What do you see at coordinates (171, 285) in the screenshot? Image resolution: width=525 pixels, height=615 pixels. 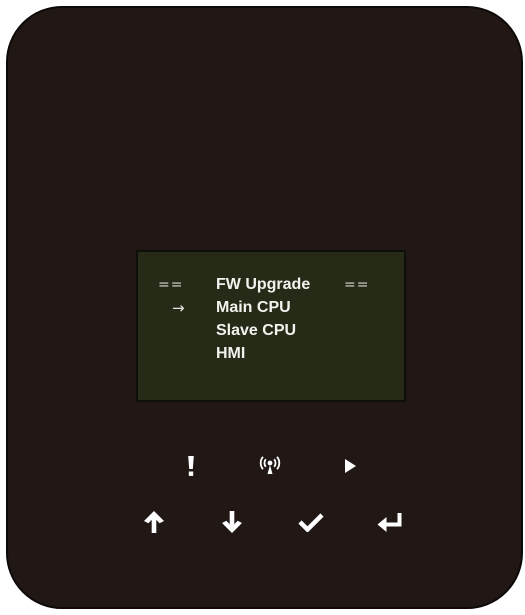 I see `header-decoration-left: ==` at bounding box center [171, 285].